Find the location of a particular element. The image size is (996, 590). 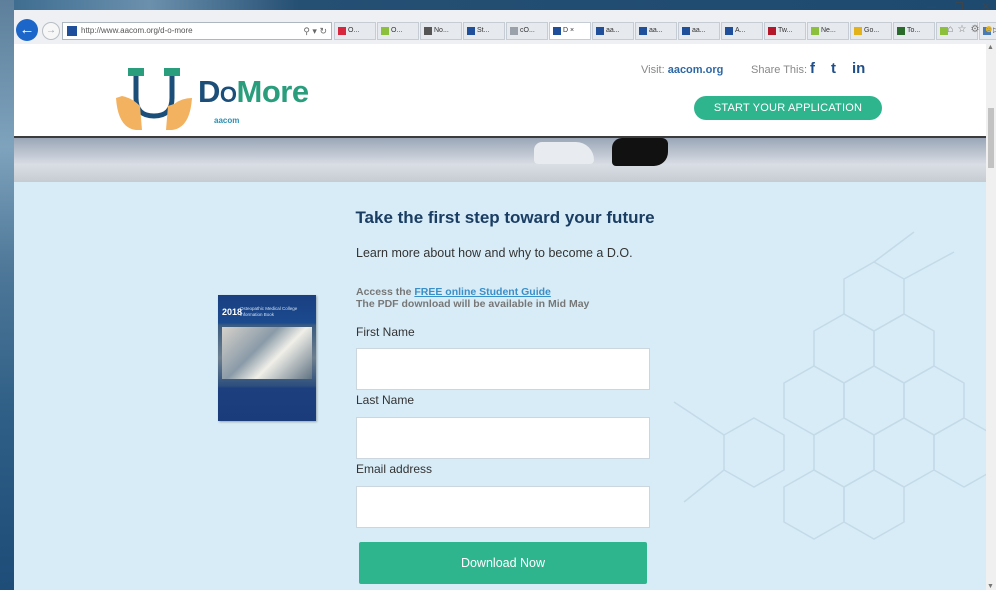

logo-wordmark: DOMore is located at coordinates (253, 91).